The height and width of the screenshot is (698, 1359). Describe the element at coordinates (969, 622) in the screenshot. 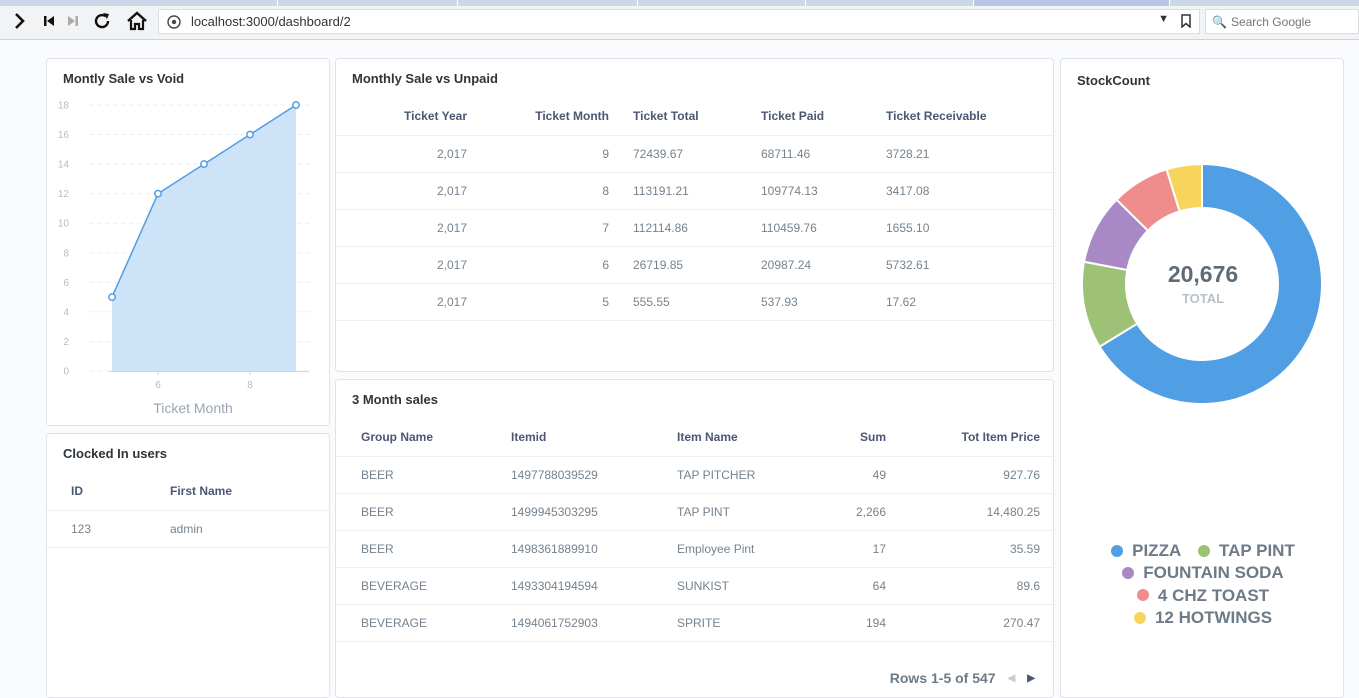

I see `cell-price: 270.47` at that location.